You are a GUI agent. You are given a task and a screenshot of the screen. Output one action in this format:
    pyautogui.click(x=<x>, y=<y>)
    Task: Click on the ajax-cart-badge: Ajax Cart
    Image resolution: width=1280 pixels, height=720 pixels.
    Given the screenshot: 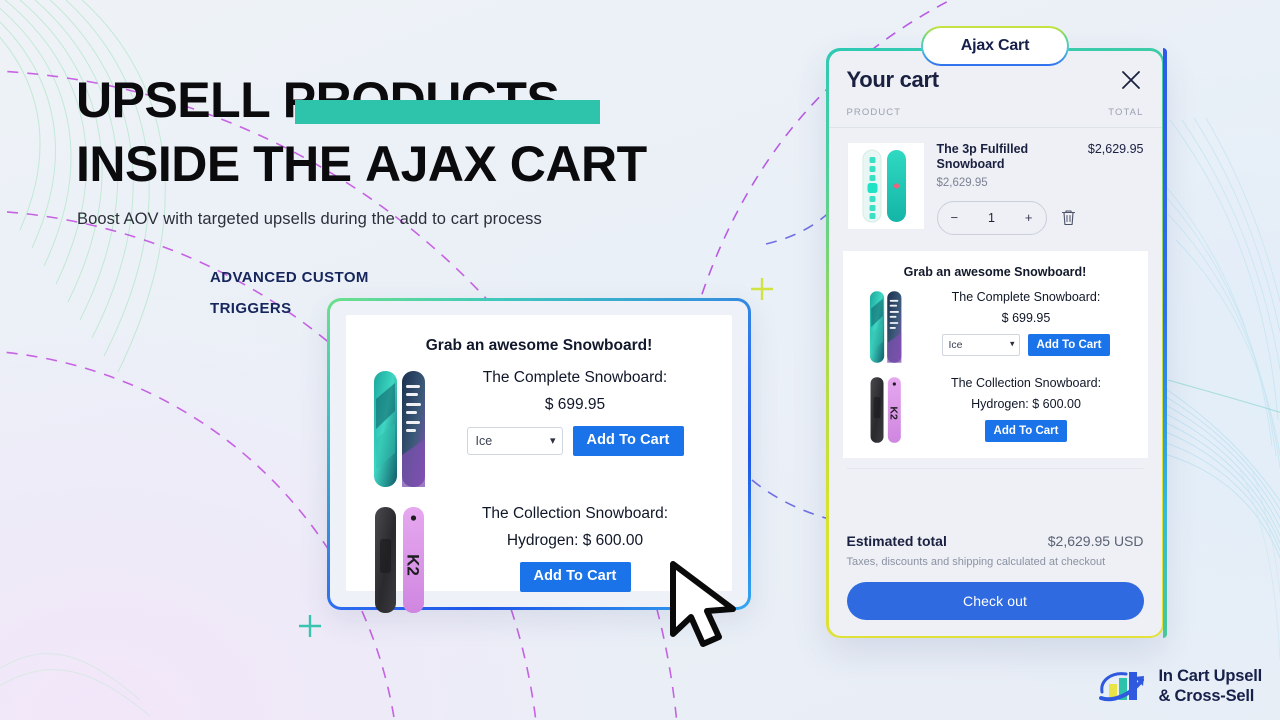 What is the action you would take?
    pyautogui.click(x=995, y=46)
    